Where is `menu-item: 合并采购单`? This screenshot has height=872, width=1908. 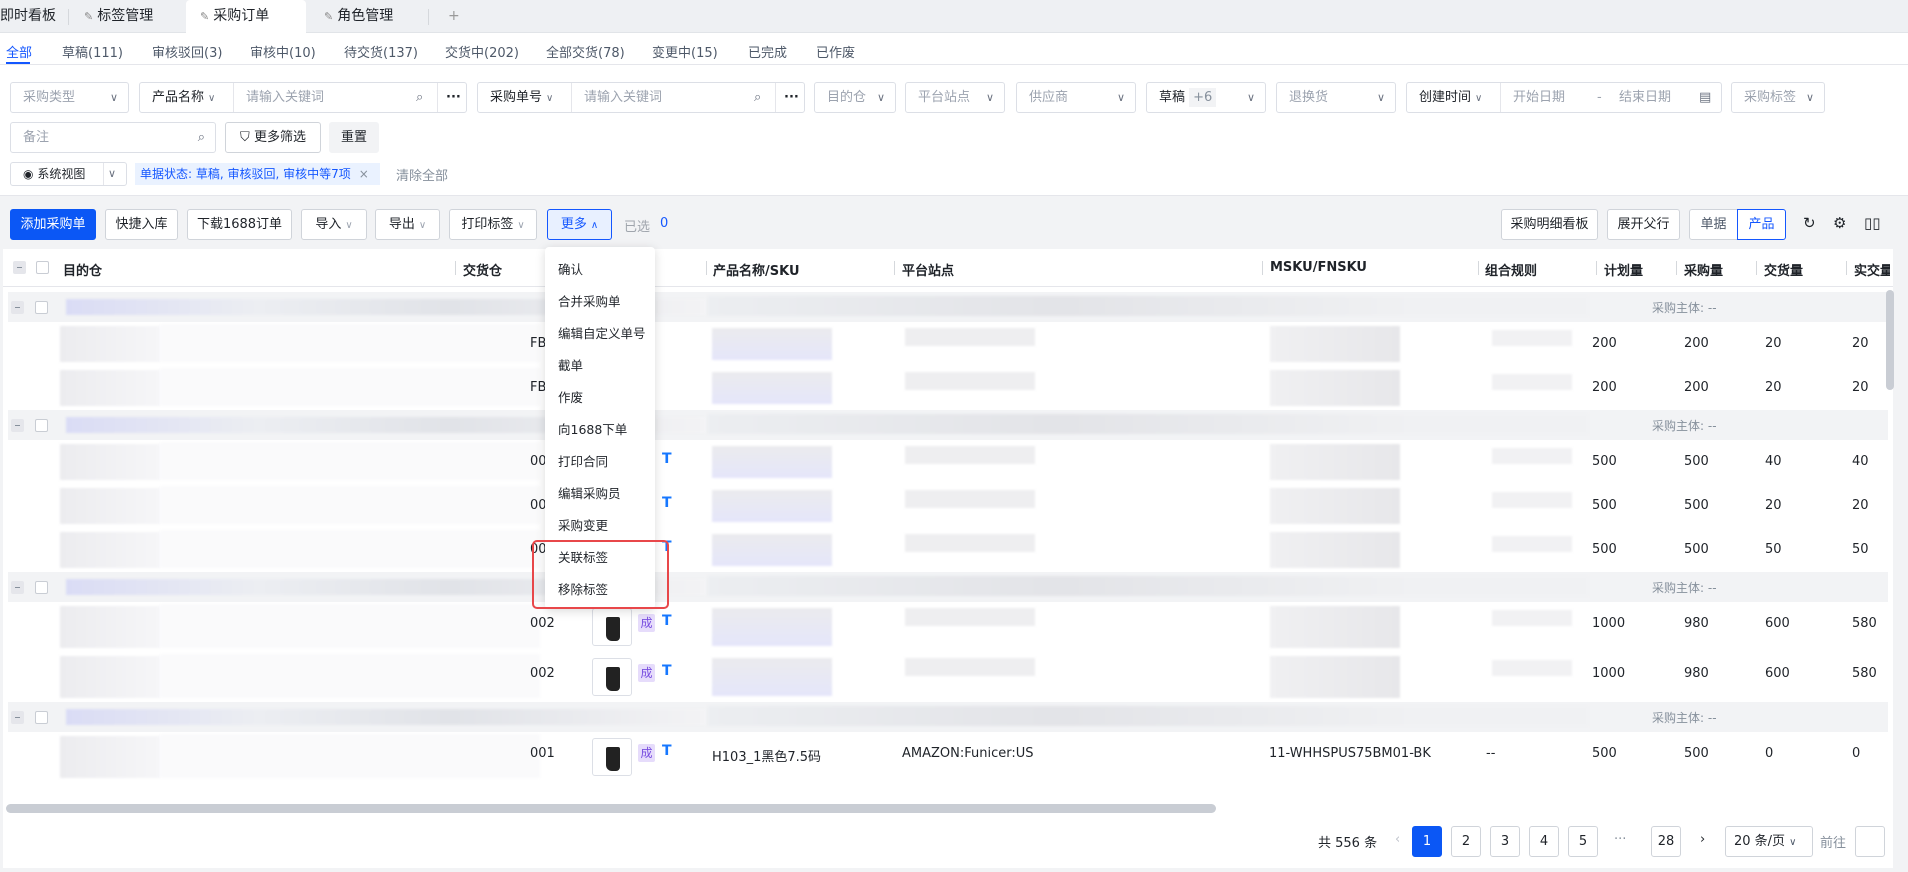 menu-item: 合并采购单 is located at coordinates (589, 300).